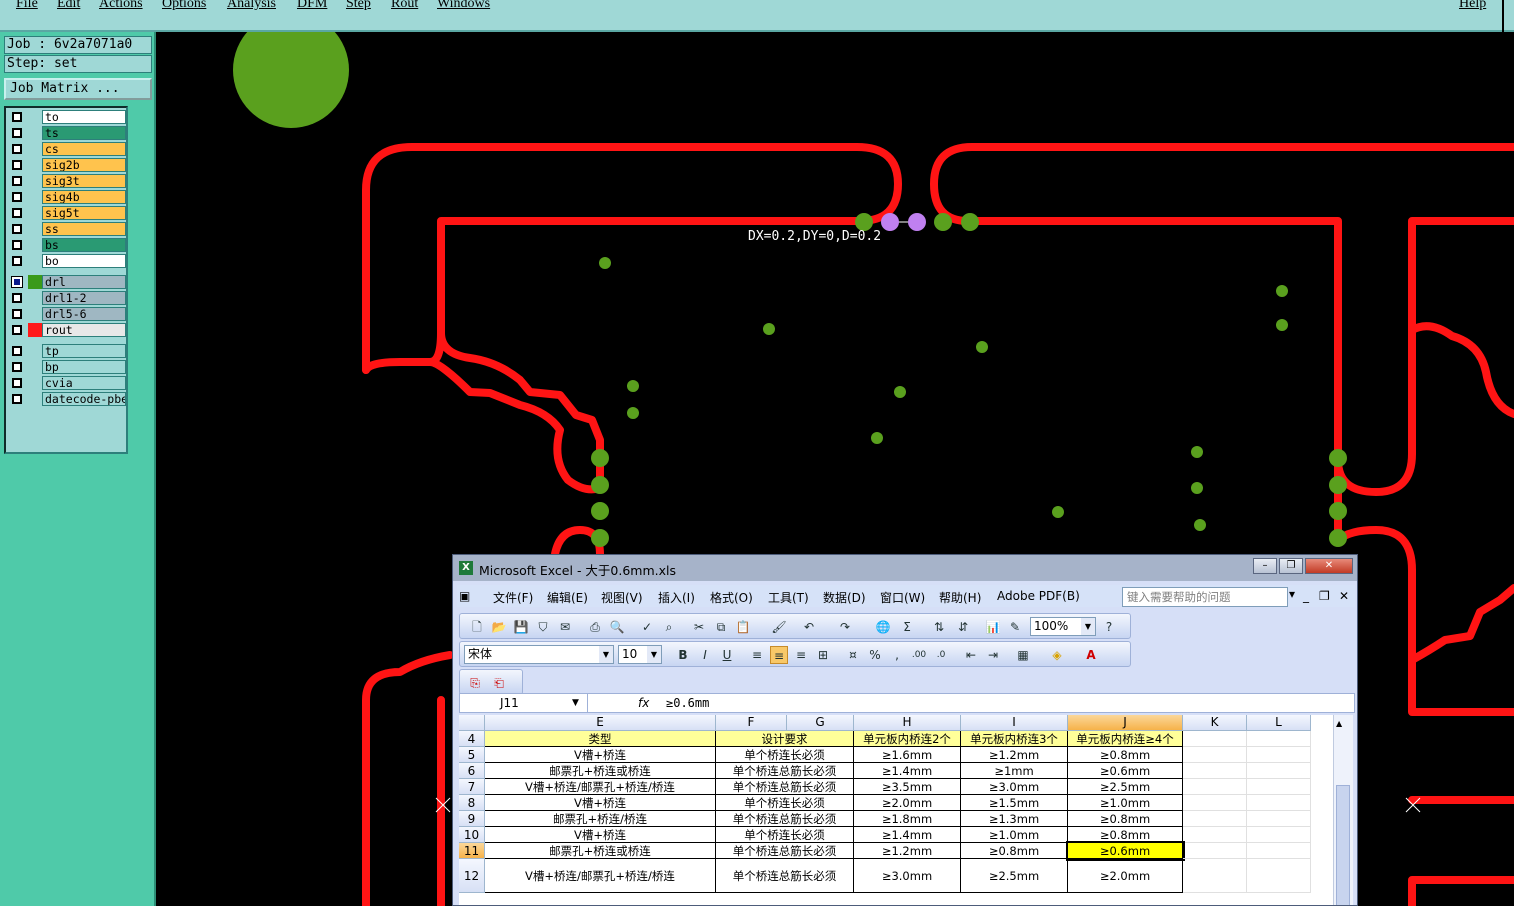 The image size is (1514, 906). I want to click on layer-name: to, so click(84, 117).